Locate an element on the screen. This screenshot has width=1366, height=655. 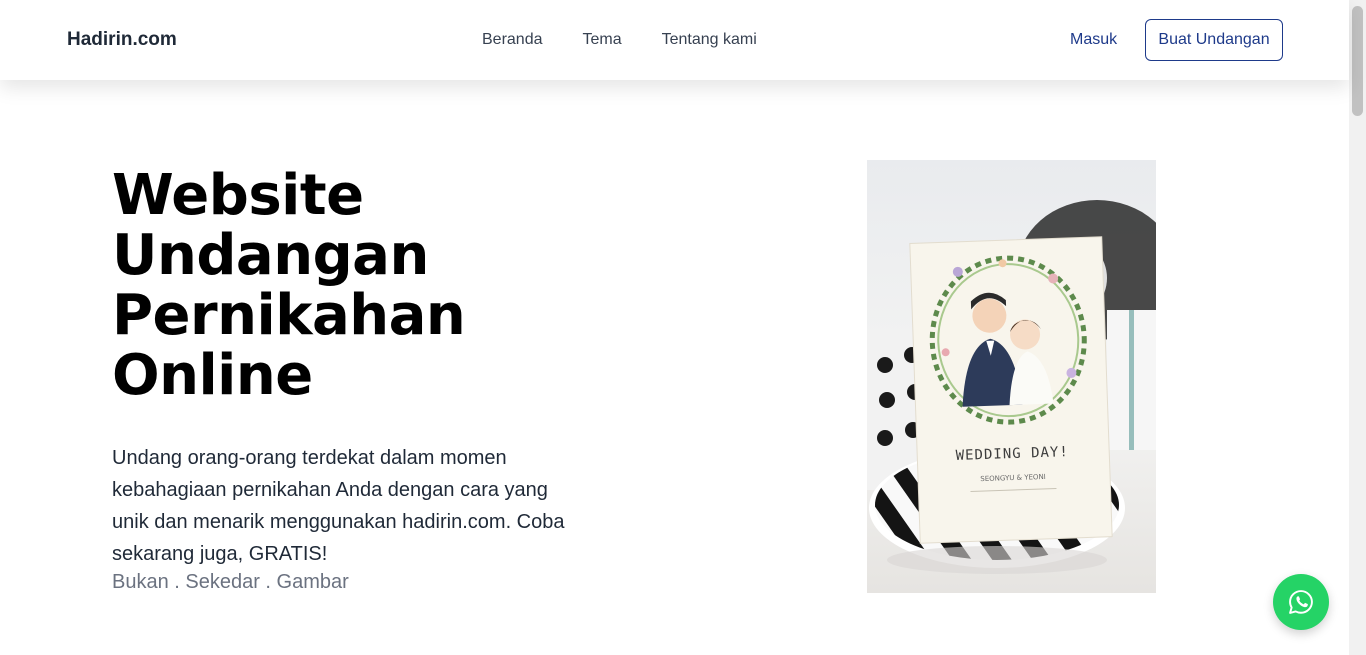
whatsapp-icon is located at coordinates (1301, 602).